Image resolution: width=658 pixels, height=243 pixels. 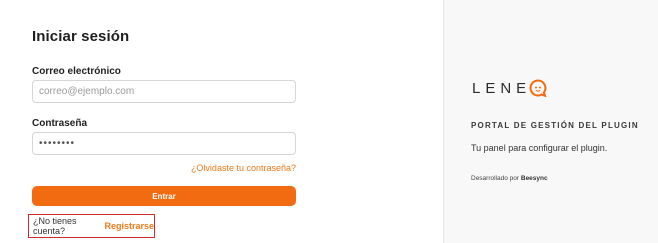 What do you see at coordinates (164, 143) in the screenshot?
I see `password-field` at bounding box center [164, 143].